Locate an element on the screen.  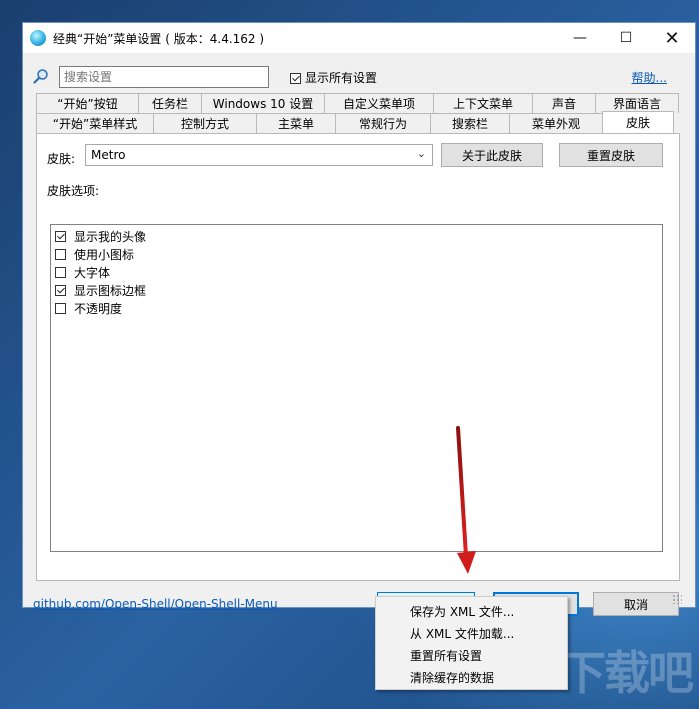
window-controls: — ☐ ✕ is located at coordinates (626, 38).